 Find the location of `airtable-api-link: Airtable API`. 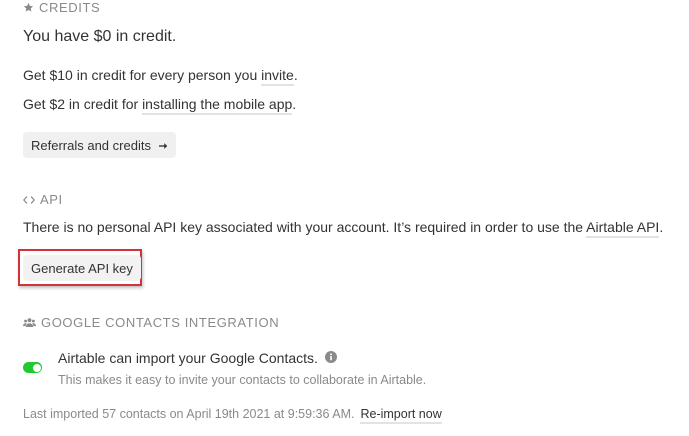

airtable-api-link: Airtable API is located at coordinates (623, 228).